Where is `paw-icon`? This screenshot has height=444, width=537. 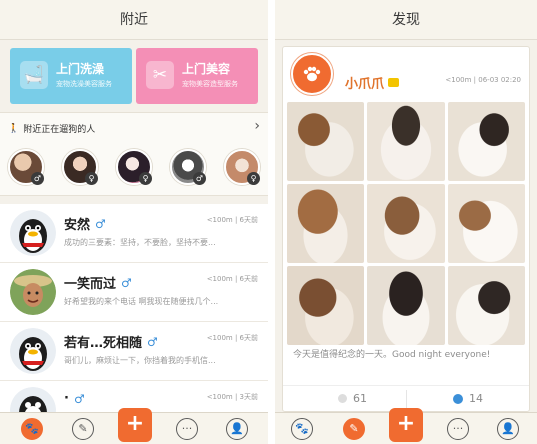
paw-icon is located at coordinates (312, 74).